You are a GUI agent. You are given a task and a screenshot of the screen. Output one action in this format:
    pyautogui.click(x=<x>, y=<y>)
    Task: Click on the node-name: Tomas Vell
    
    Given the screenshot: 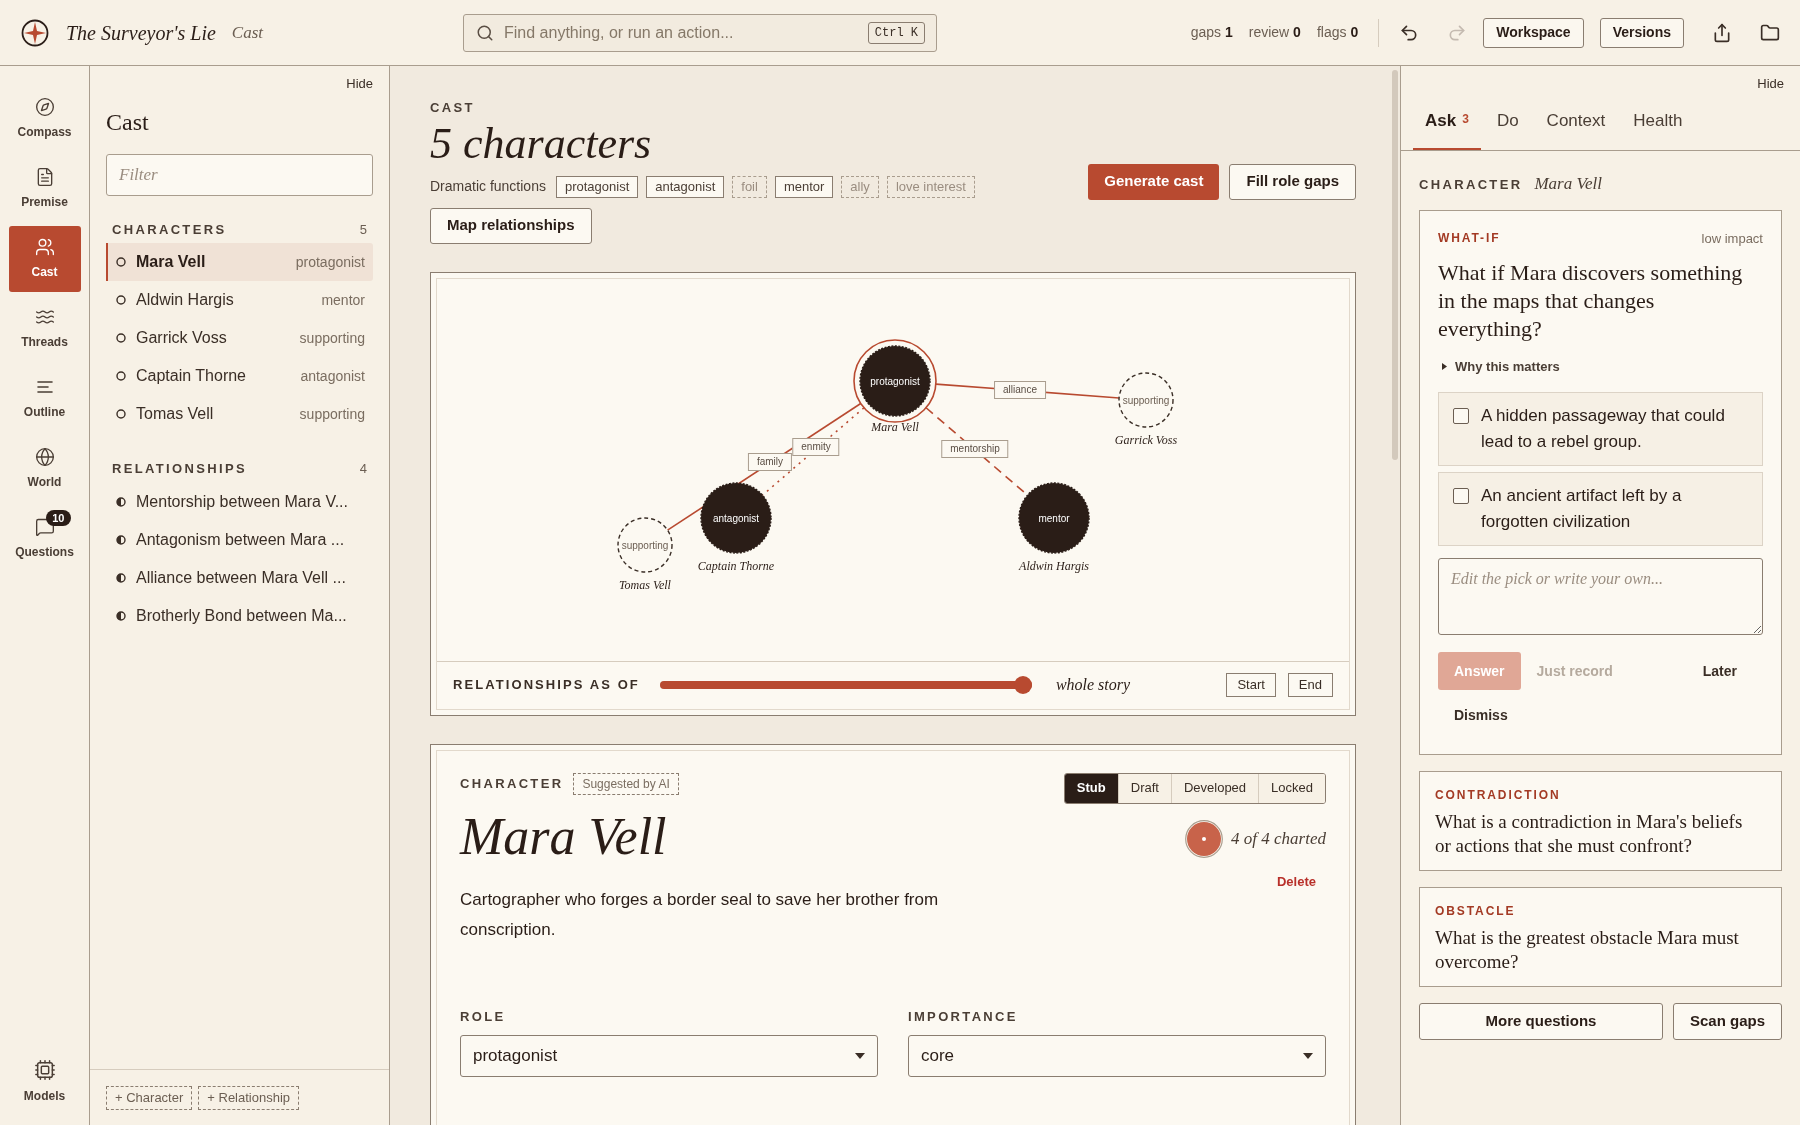 What is the action you would take?
    pyautogui.click(x=645, y=585)
    